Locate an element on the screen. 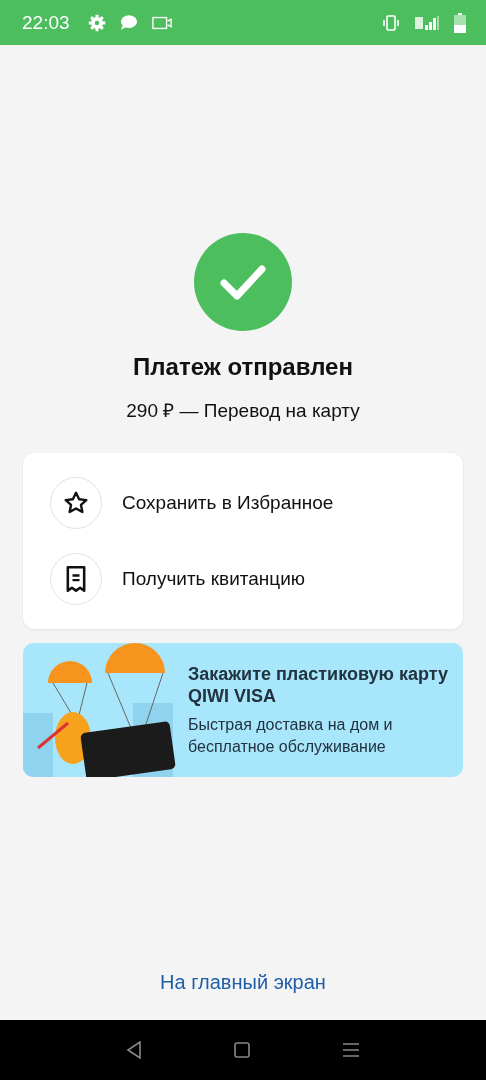 The height and width of the screenshot is (1080, 486). home-screen-link: На главный экран is located at coordinates (243, 982).